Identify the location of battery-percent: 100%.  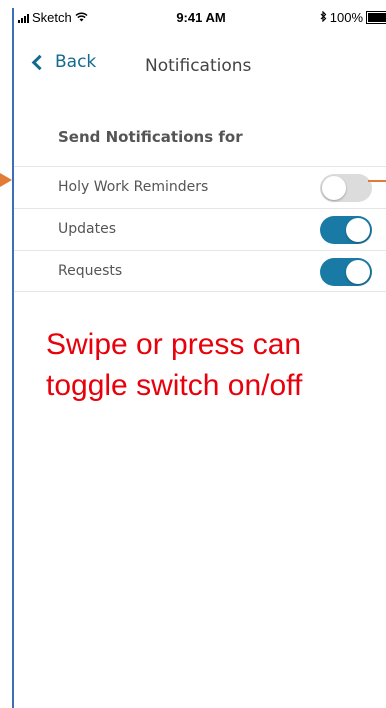
(346, 17).